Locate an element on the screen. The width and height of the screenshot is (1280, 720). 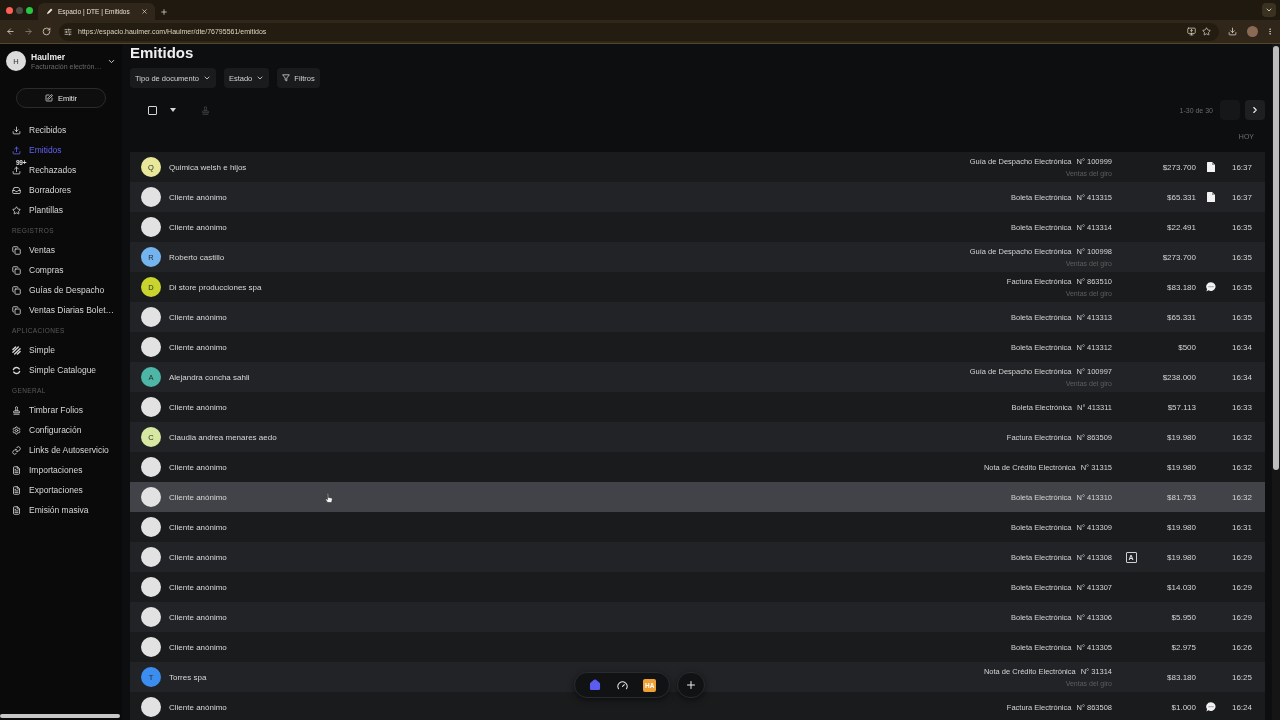
close-icon is located at coordinates (144, 11).